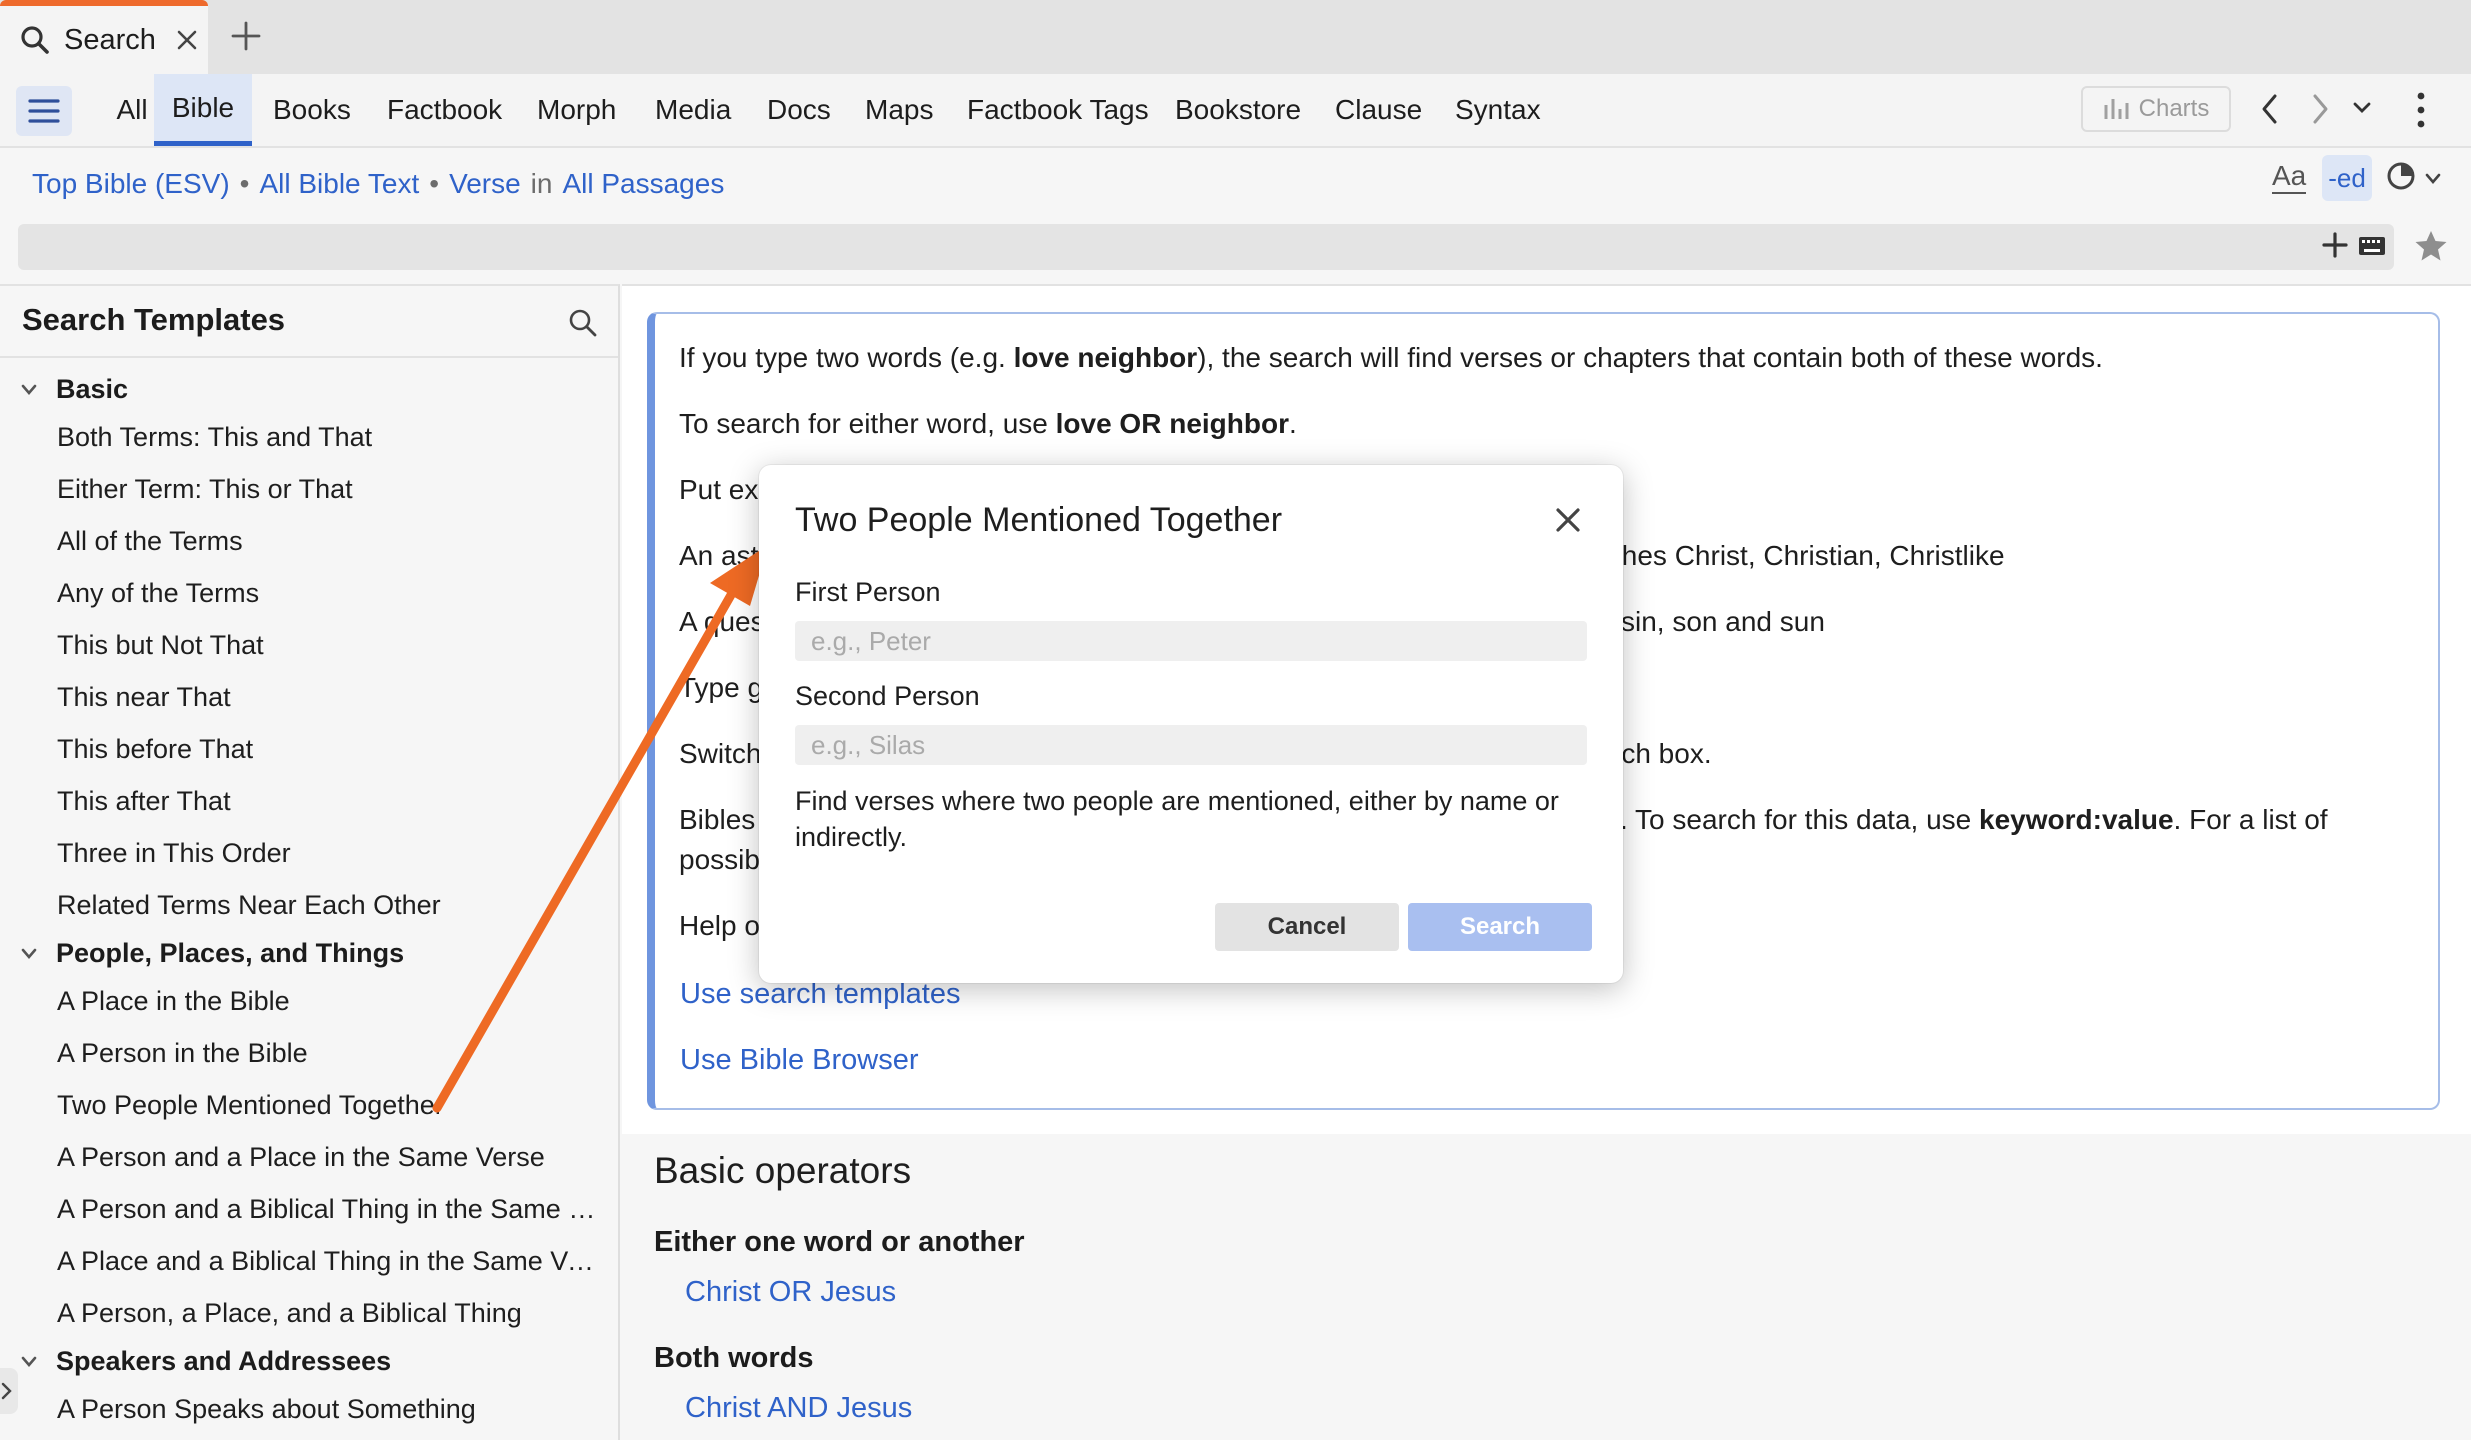 The image size is (2471, 1440). I want to click on search-button: Search, so click(1500, 927).